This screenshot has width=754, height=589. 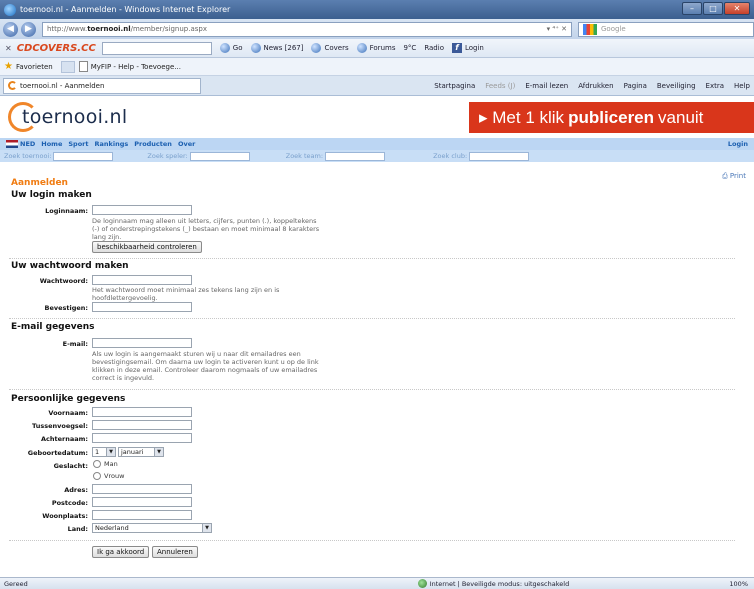 I want to click on page-menu: Pagina, so click(x=635, y=86).